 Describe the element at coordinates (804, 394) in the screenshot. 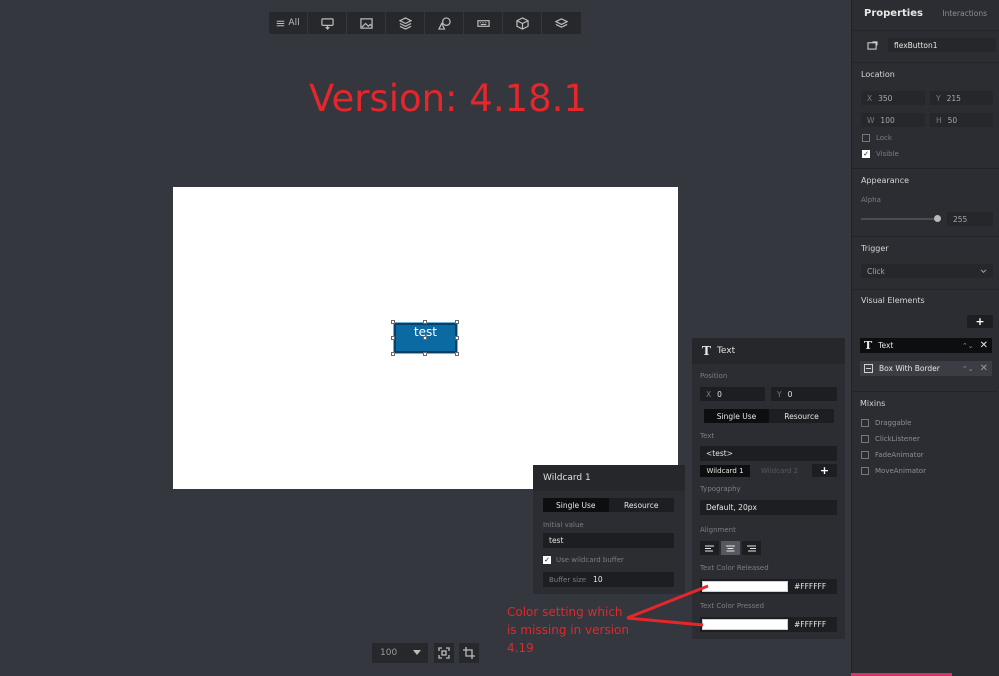

I see `position-y-field: Y 0` at that location.